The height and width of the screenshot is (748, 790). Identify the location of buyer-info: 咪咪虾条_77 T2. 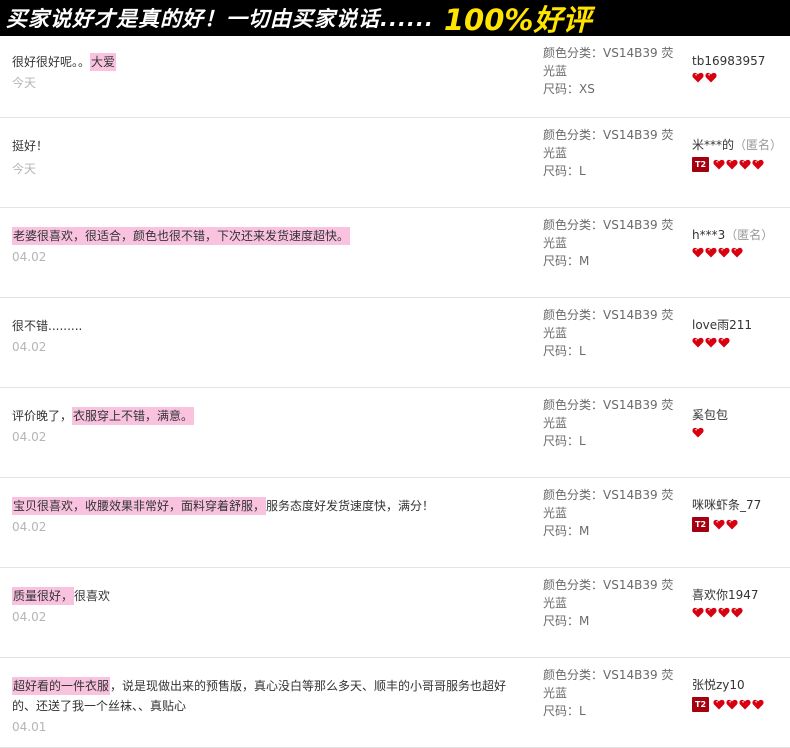
(741, 514).